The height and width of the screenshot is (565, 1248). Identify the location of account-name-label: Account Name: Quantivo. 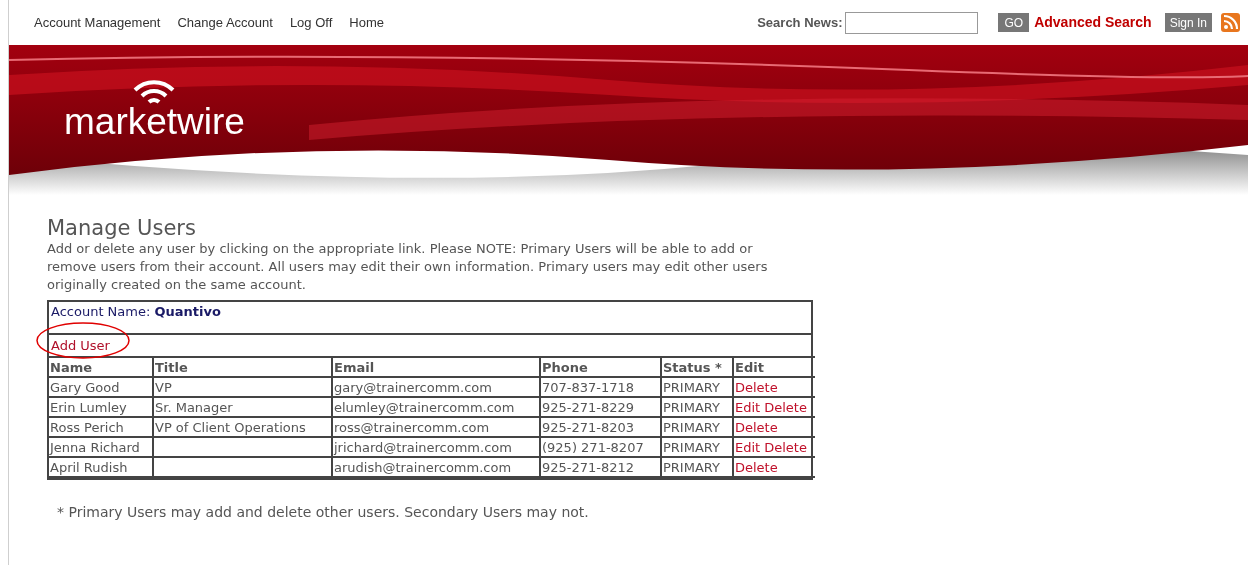
(136, 311).